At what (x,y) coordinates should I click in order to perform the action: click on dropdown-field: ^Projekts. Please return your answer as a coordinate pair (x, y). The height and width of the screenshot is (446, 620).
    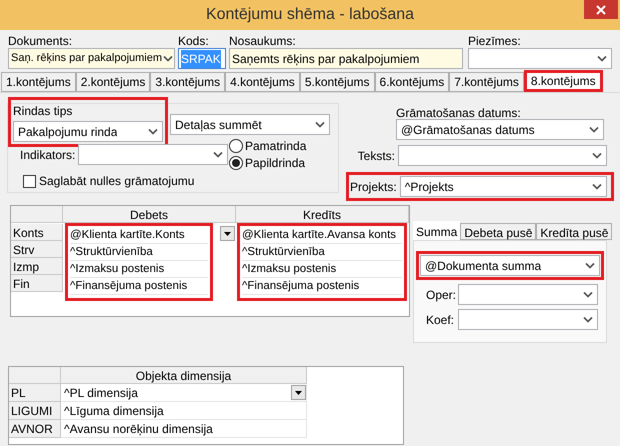
    Looking at the image, I should click on (503, 186).